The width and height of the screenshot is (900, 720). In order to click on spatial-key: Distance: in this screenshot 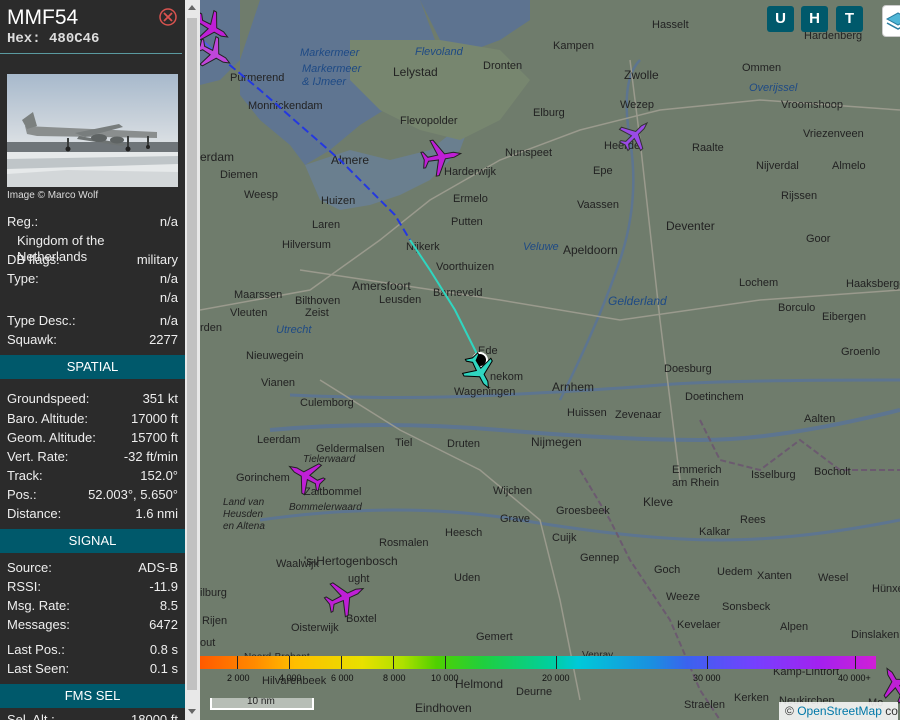, I will do `click(34, 513)`.